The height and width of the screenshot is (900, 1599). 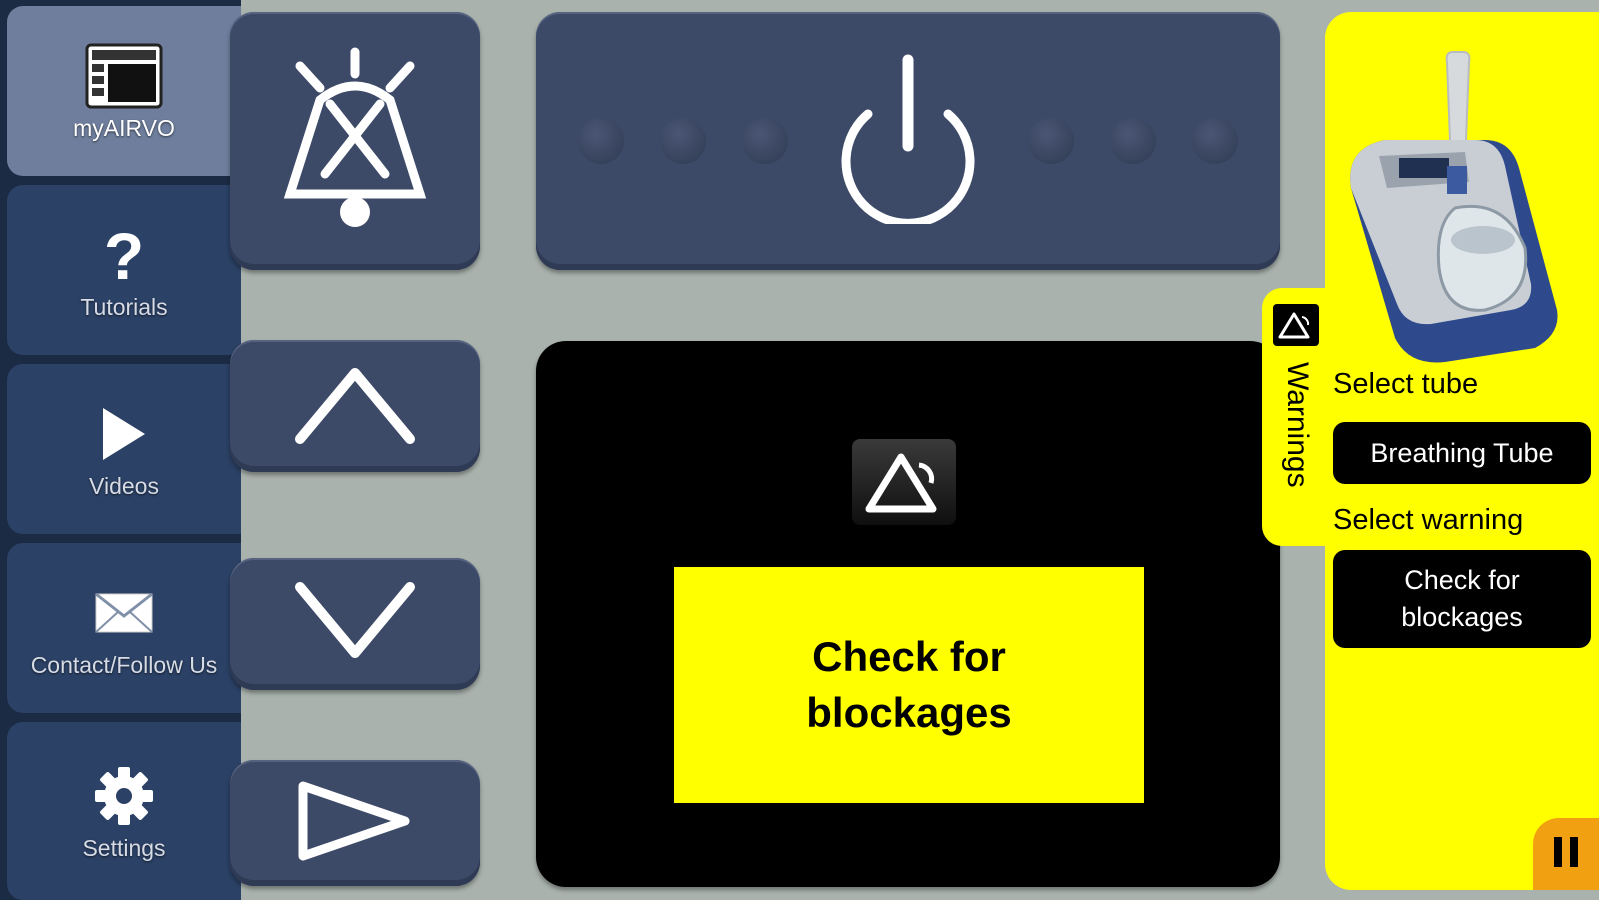 I want to click on question-icon: ?, so click(x=124, y=255).